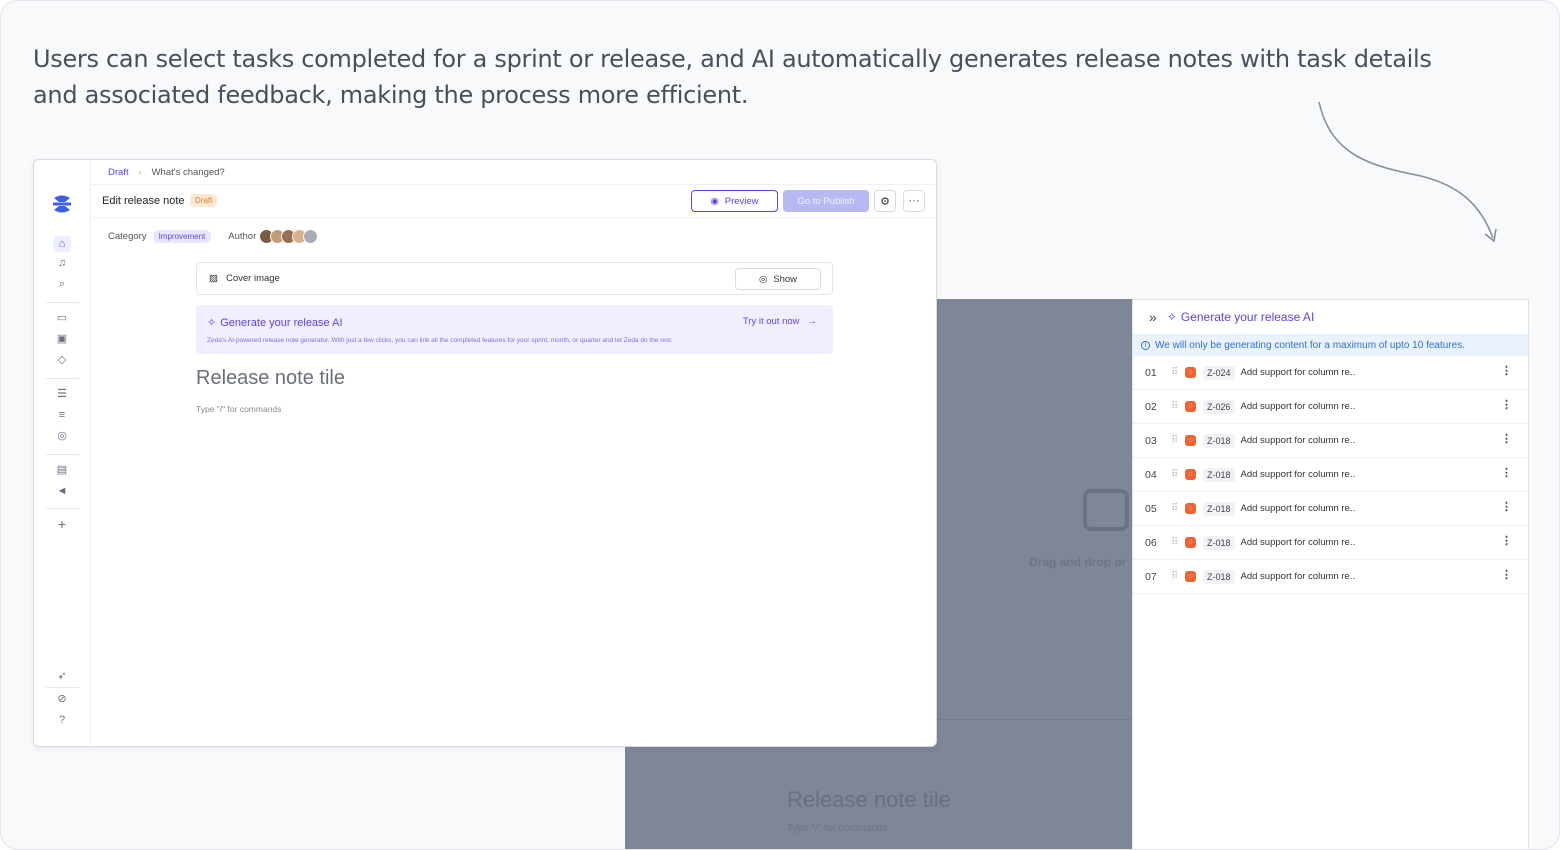  I want to click on author-avatars, so click(289, 236).